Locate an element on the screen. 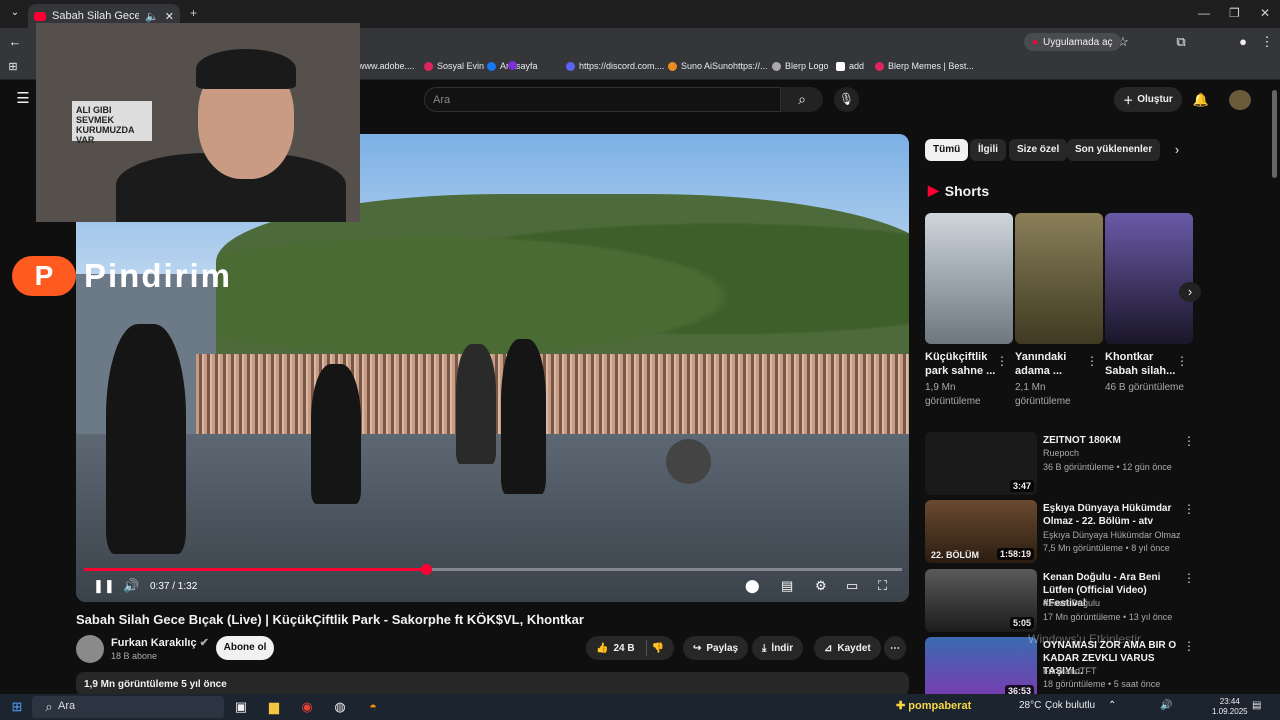 This screenshot has height=720, width=1280. recommended-title: ZEITNOT 180KM is located at coordinates (1111, 440).